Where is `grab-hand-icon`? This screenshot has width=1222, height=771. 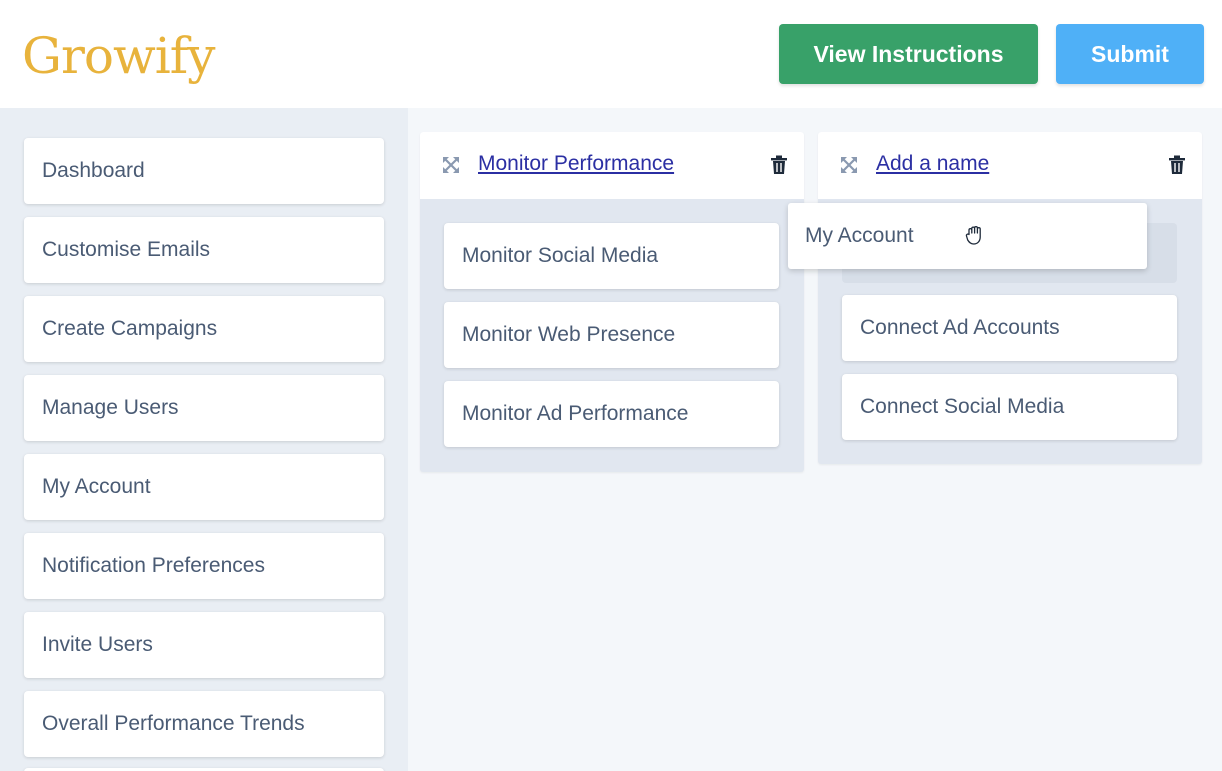 grab-hand-icon is located at coordinates (973, 235).